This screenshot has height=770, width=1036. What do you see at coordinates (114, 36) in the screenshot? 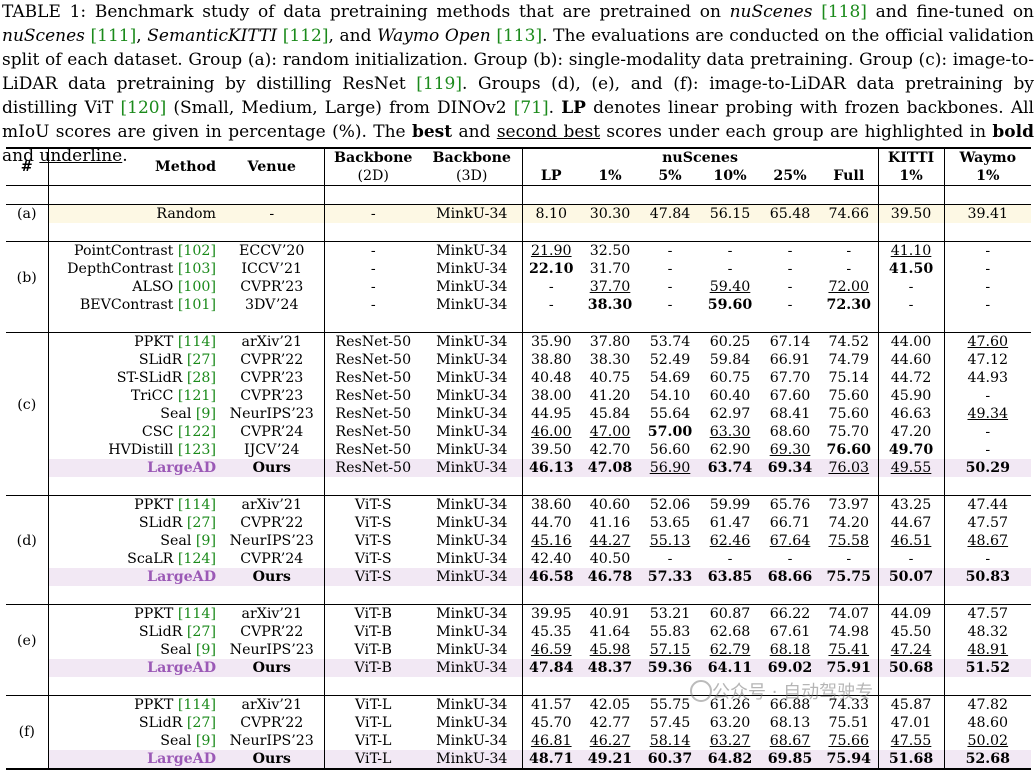
I see `citation-link: [111]` at bounding box center [114, 36].